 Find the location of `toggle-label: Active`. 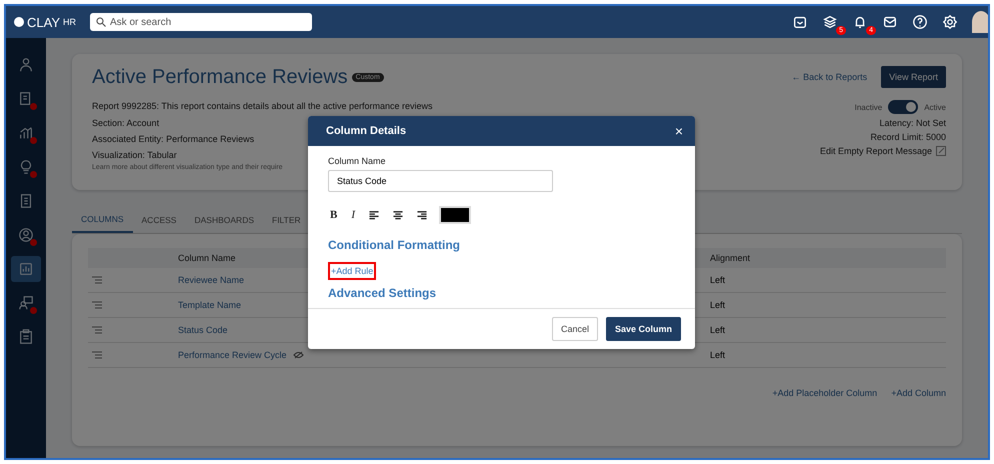

toggle-label: Active is located at coordinates (935, 107).